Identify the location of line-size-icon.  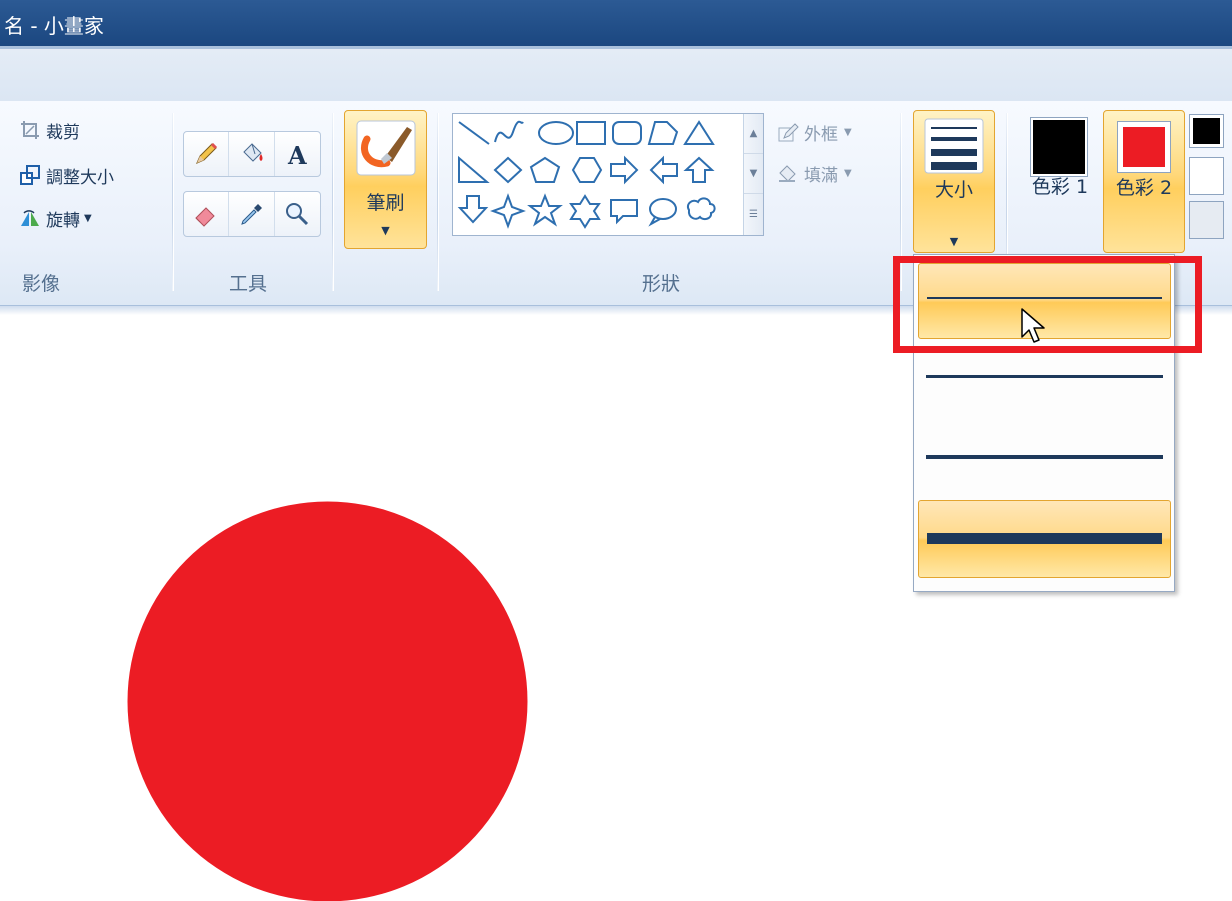
(954, 146).